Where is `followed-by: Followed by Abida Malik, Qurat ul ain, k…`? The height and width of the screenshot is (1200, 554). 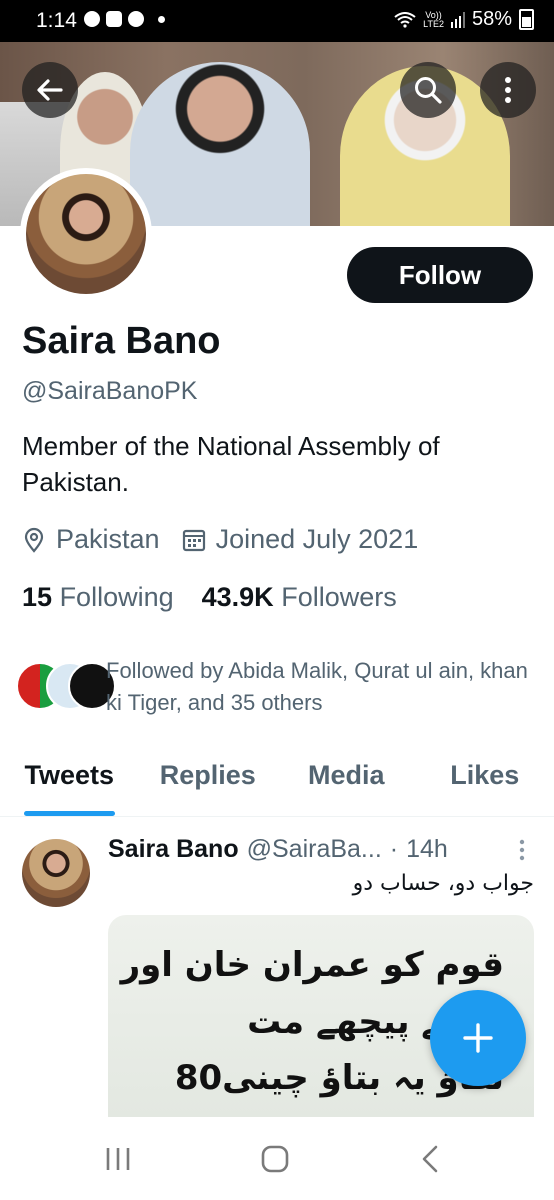 followed-by: Followed by Abida Malik, Qurat ul ain, k… is located at coordinates (276, 687).